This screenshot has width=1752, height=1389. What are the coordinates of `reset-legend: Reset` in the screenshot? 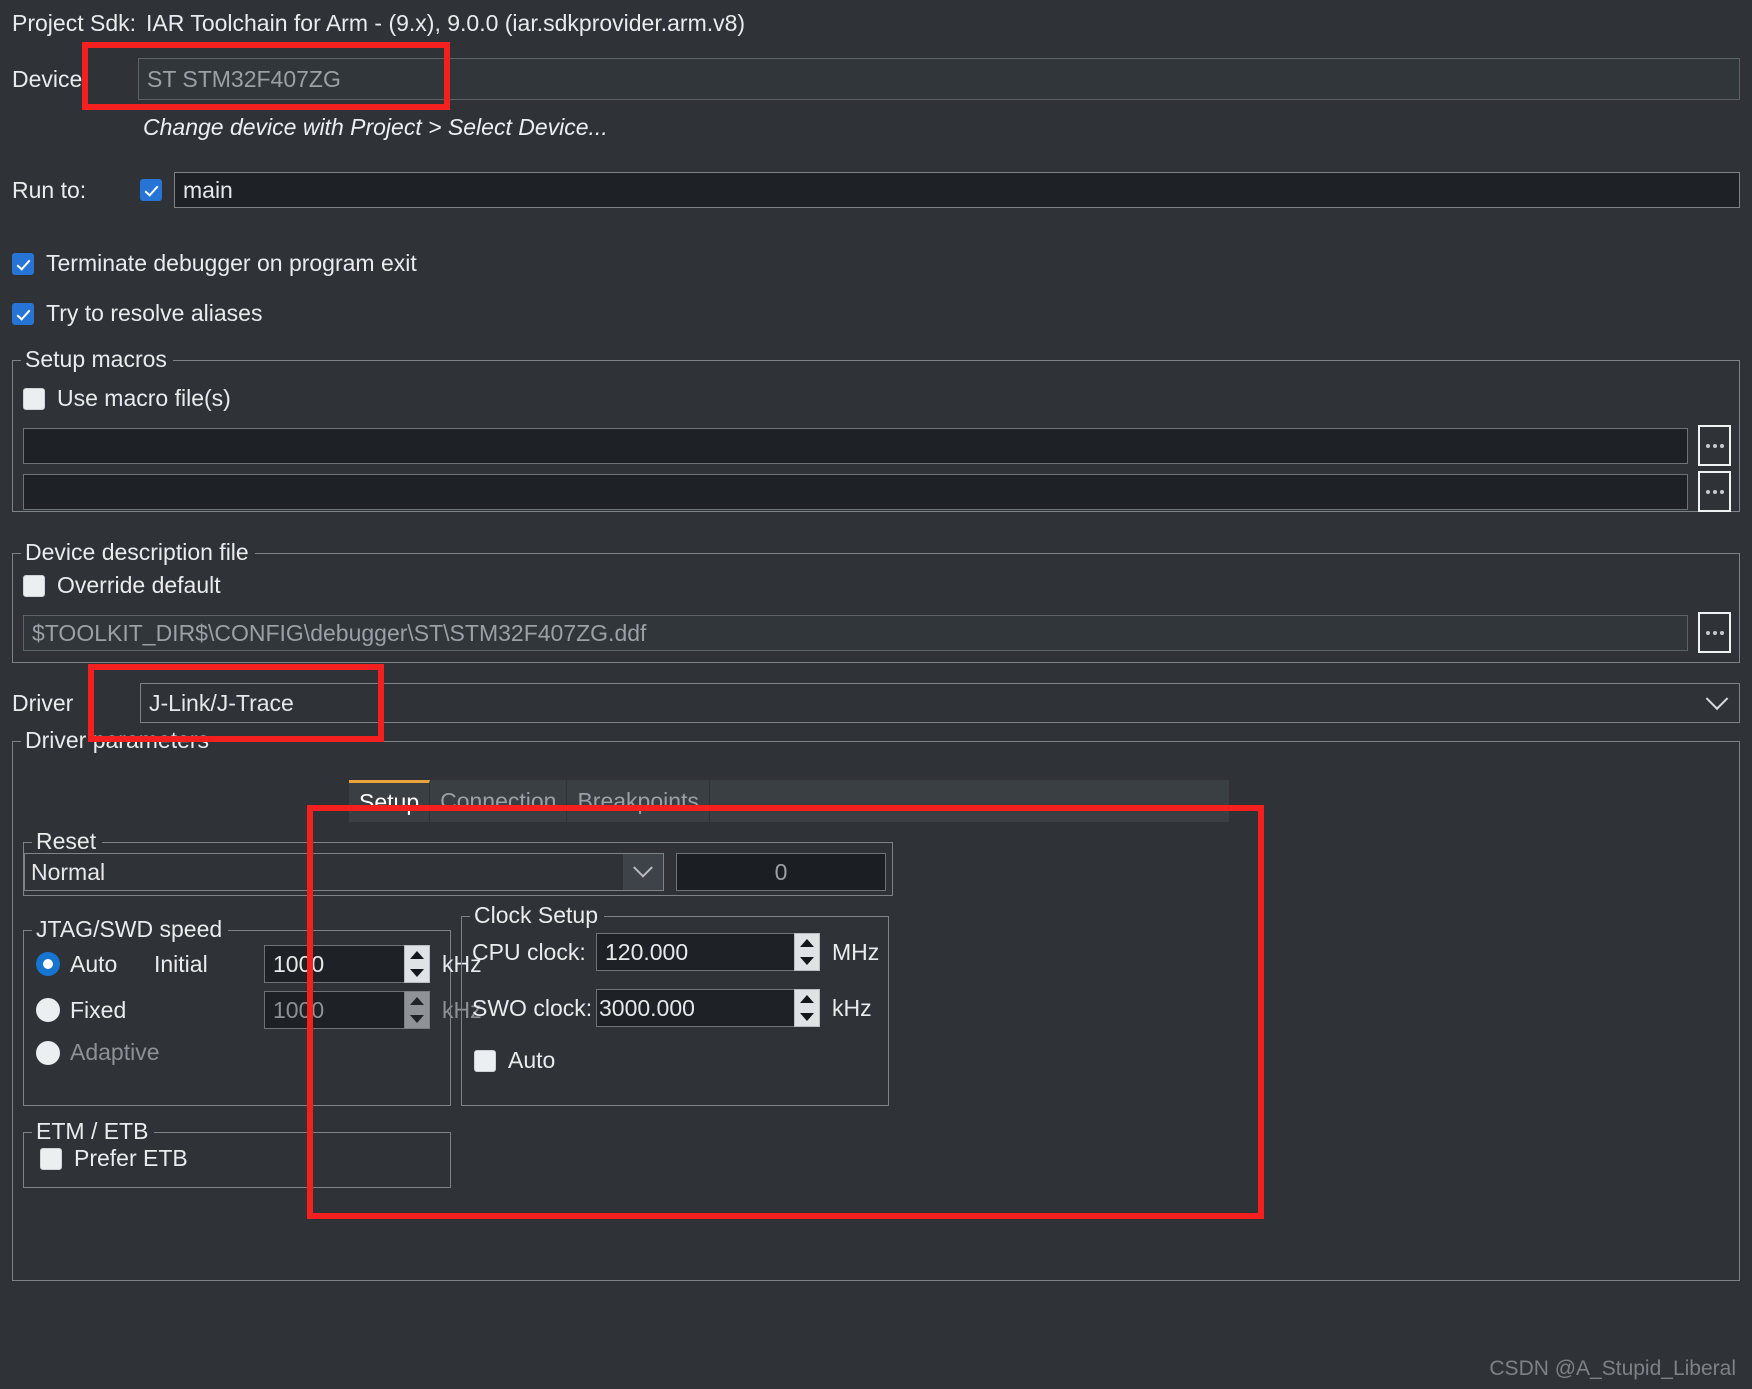 It's located at (67, 841).